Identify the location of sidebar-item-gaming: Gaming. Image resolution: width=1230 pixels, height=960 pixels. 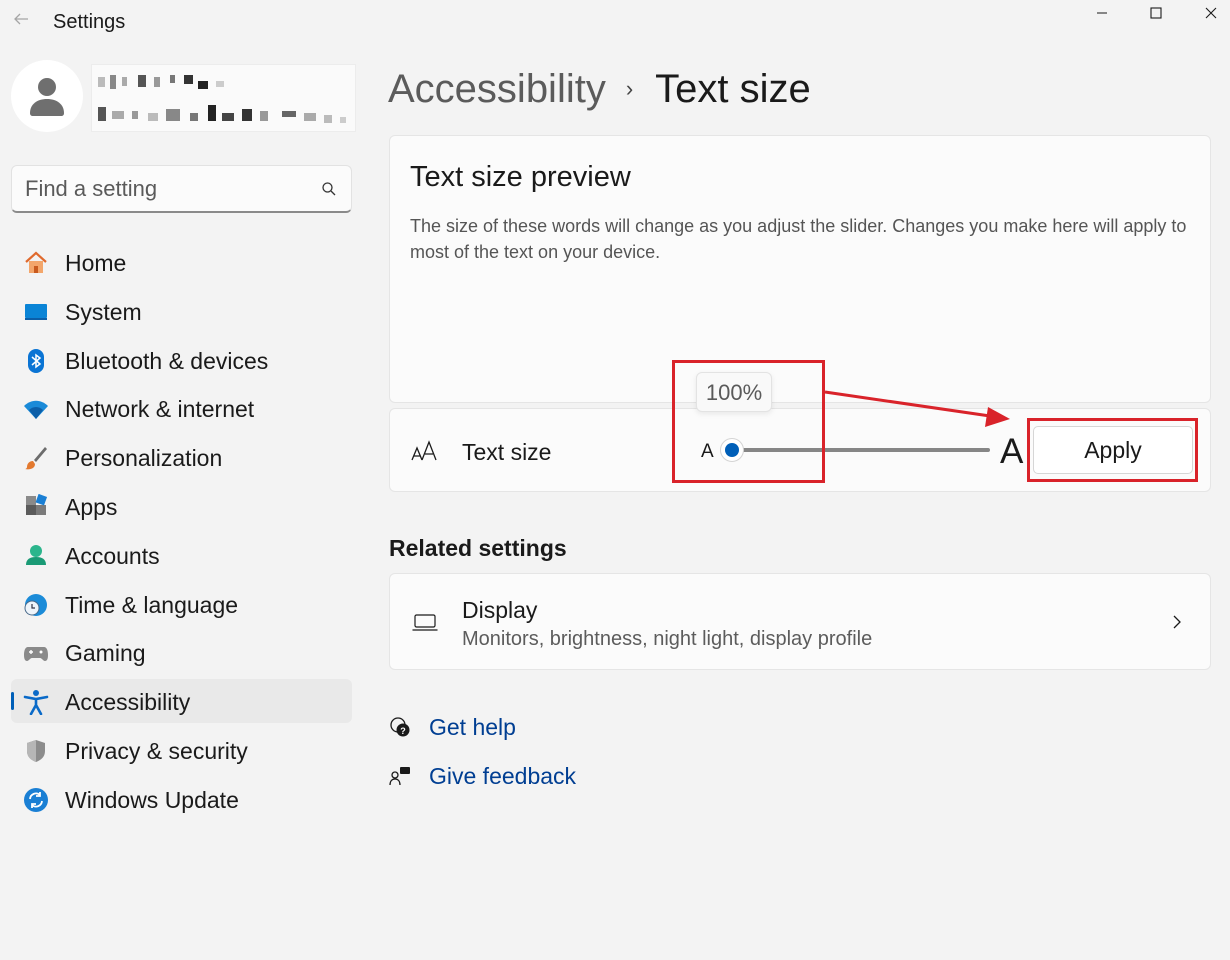
(181, 652).